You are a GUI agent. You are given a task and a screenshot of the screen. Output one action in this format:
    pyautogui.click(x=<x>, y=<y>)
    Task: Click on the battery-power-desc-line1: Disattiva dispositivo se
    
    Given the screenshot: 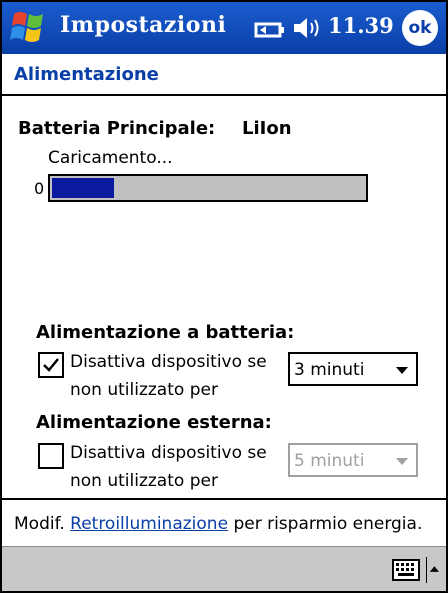 What is the action you would take?
    pyautogui.click(x=168, y=362)
    